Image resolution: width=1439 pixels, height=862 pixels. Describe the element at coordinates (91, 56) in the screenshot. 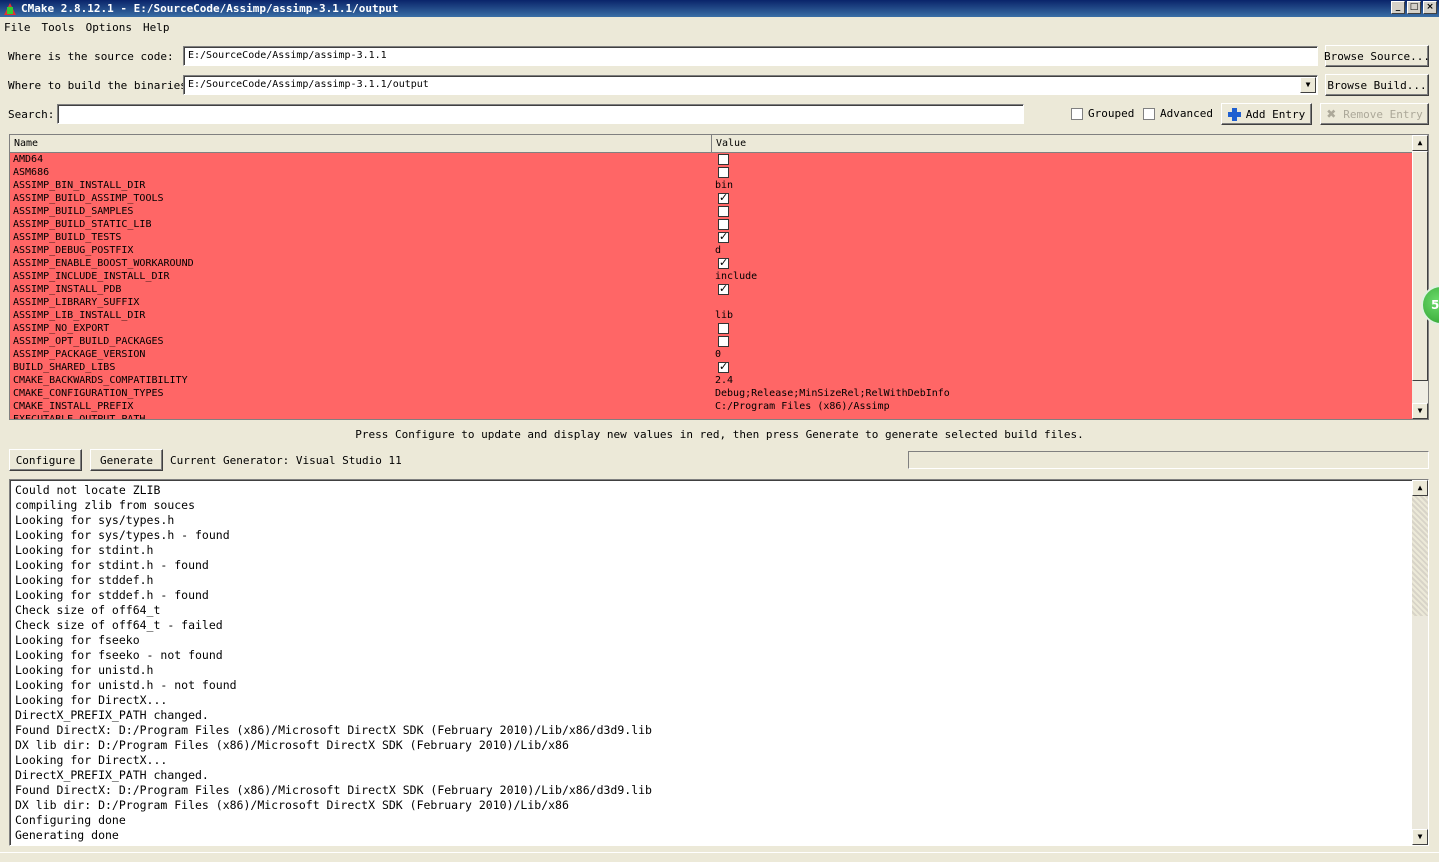

I see `source-label: Where is the source code:` at that location.